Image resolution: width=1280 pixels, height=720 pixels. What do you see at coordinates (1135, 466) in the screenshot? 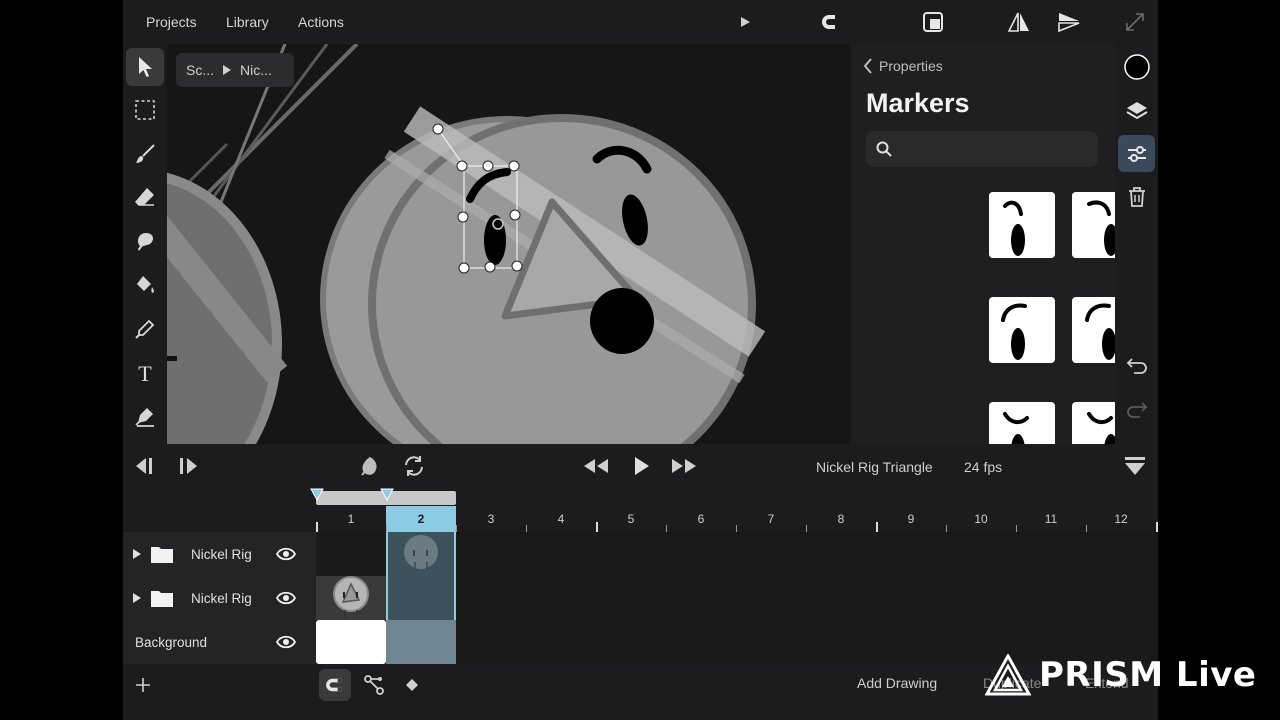
I see `collapse-timeline-icon` at bounding box center [1135, 466].